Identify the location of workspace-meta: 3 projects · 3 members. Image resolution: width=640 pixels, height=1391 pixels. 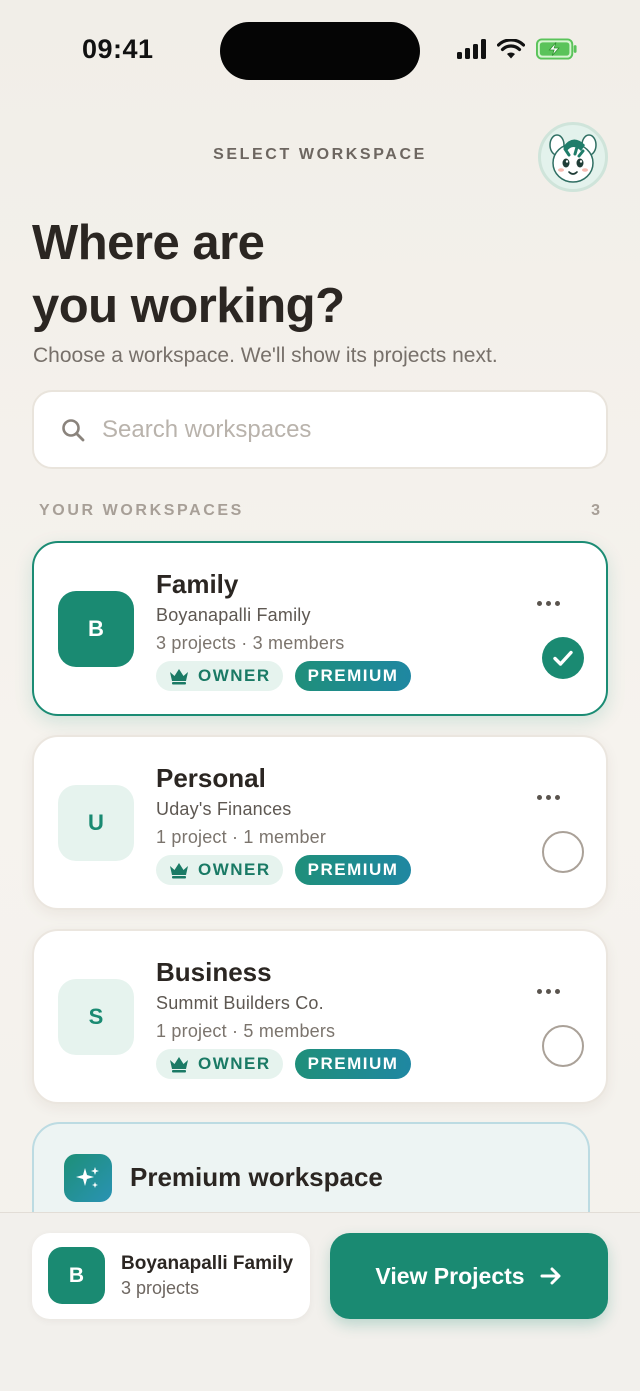
(250, 643).